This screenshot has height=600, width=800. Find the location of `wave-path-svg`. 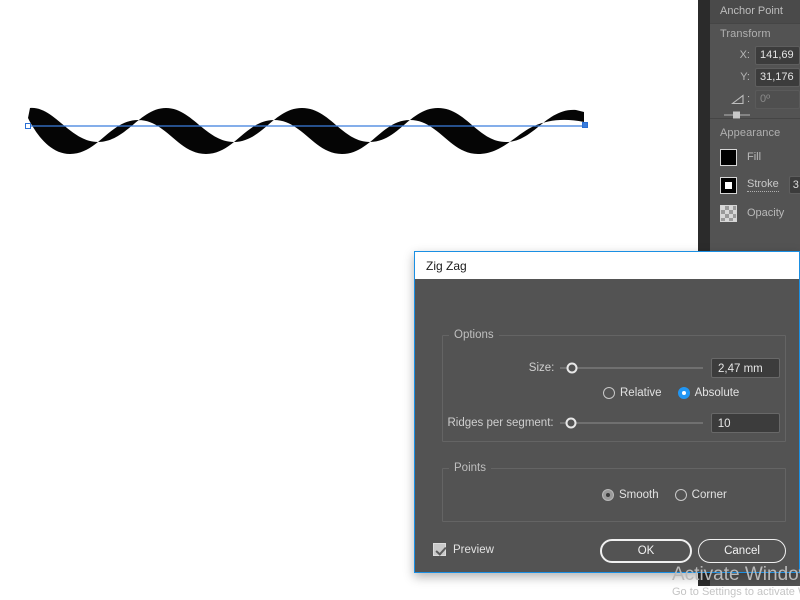

wave-path-svg is located at coordinates (306, 130).